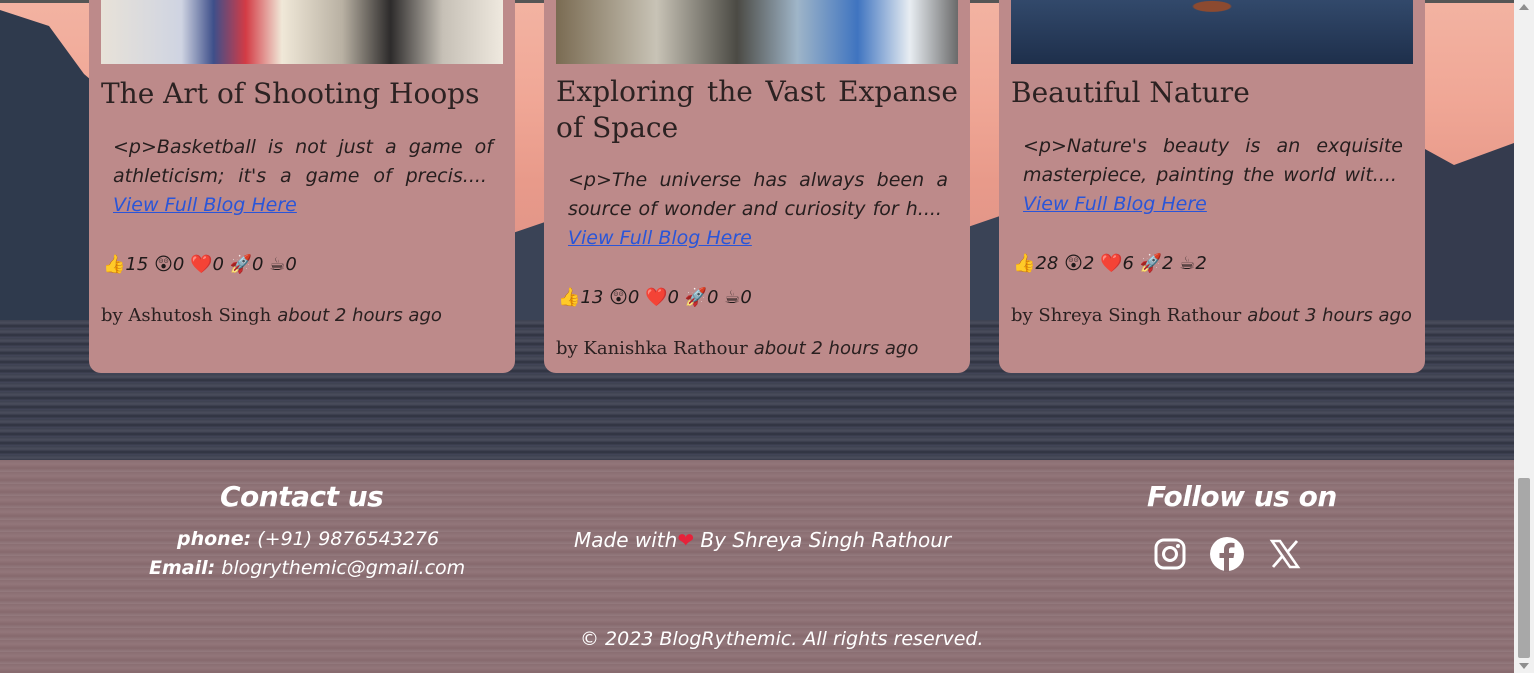  I want to click on coffee-count: 2, so click(1201, 263).